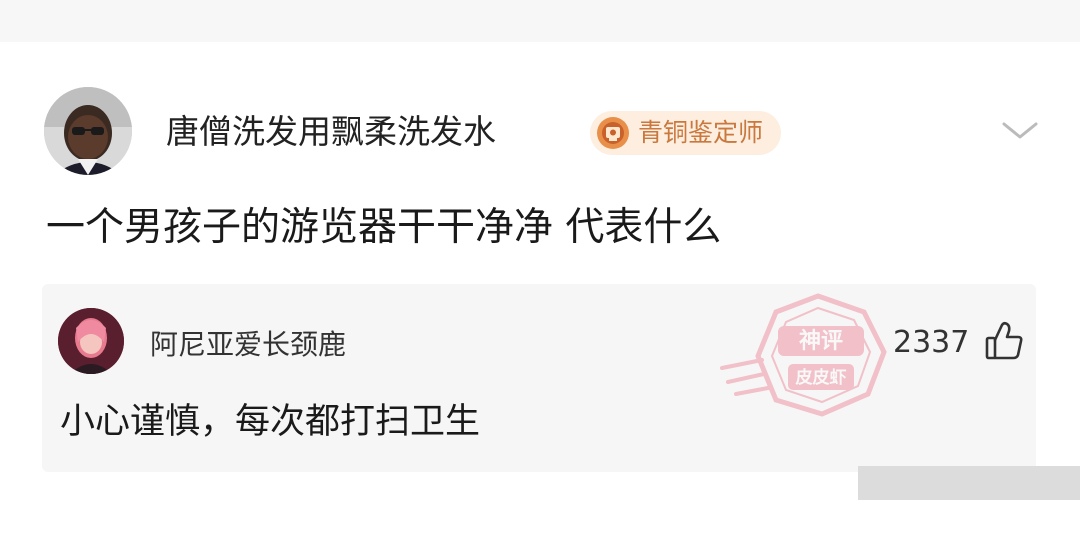  I want to click on bronze-appraiser-icon, so click(613, 133).